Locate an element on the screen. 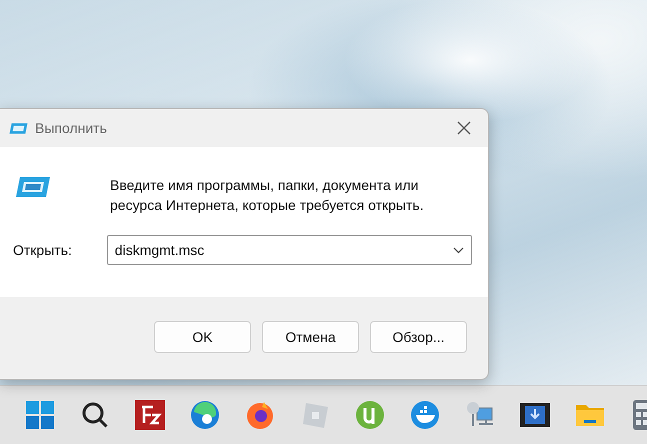  whale-icon is located at coordinates (425, 415).